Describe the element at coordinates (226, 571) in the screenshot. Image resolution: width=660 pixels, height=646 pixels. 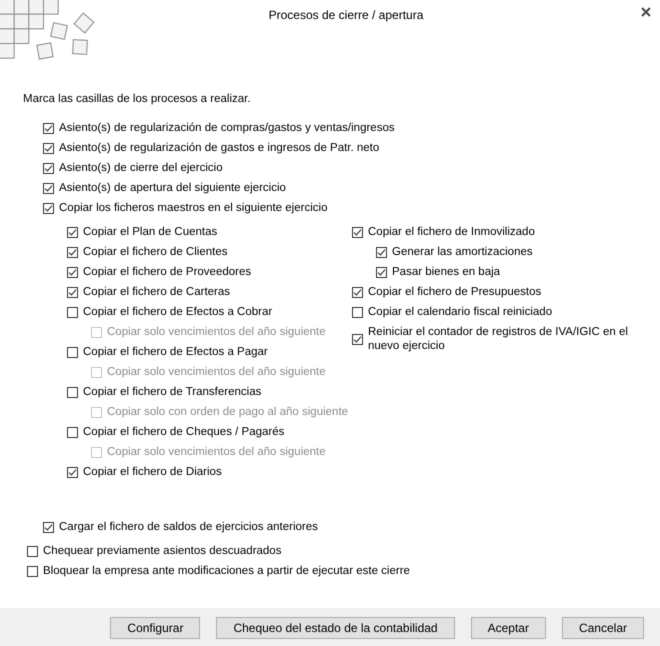
I see `checkbox-label: Bloquear la empresa ante modificaciones a partir de ejecutar este cierre` at that location.